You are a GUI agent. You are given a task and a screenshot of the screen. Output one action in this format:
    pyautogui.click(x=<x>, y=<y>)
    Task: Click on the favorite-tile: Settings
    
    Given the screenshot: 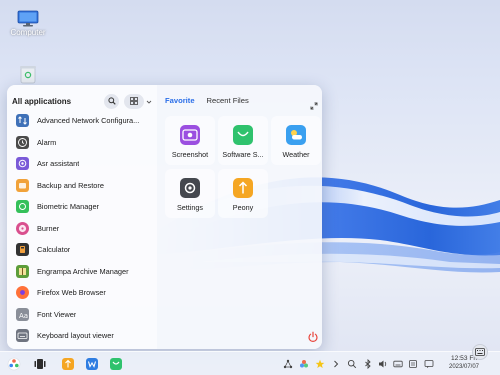 What is the action you would take?
    pyautogui.click(x=190, y=193)
    